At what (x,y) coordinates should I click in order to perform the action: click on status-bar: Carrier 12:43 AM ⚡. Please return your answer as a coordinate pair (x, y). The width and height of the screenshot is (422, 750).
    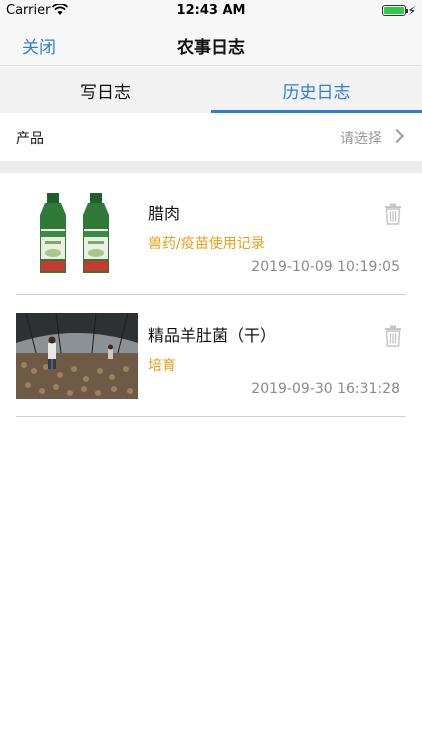
    Looking at the image, I should click on (211, 11).